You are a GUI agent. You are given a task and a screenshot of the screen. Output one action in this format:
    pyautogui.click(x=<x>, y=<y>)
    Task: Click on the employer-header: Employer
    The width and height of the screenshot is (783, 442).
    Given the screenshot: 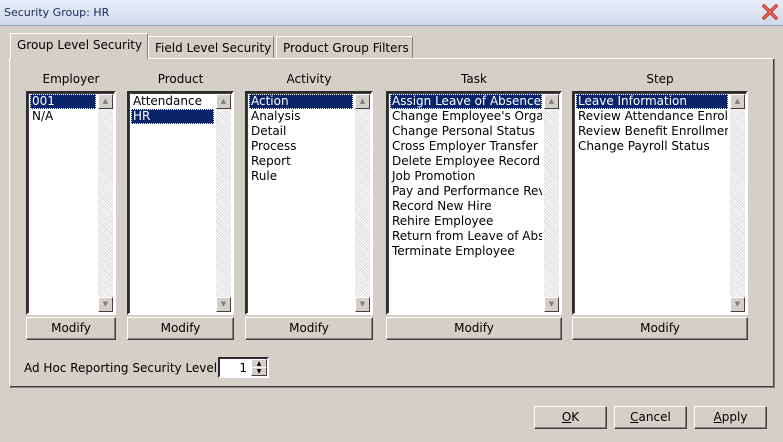 What is the action you would take?
    pyautogui.click(x=71, y=79)
    